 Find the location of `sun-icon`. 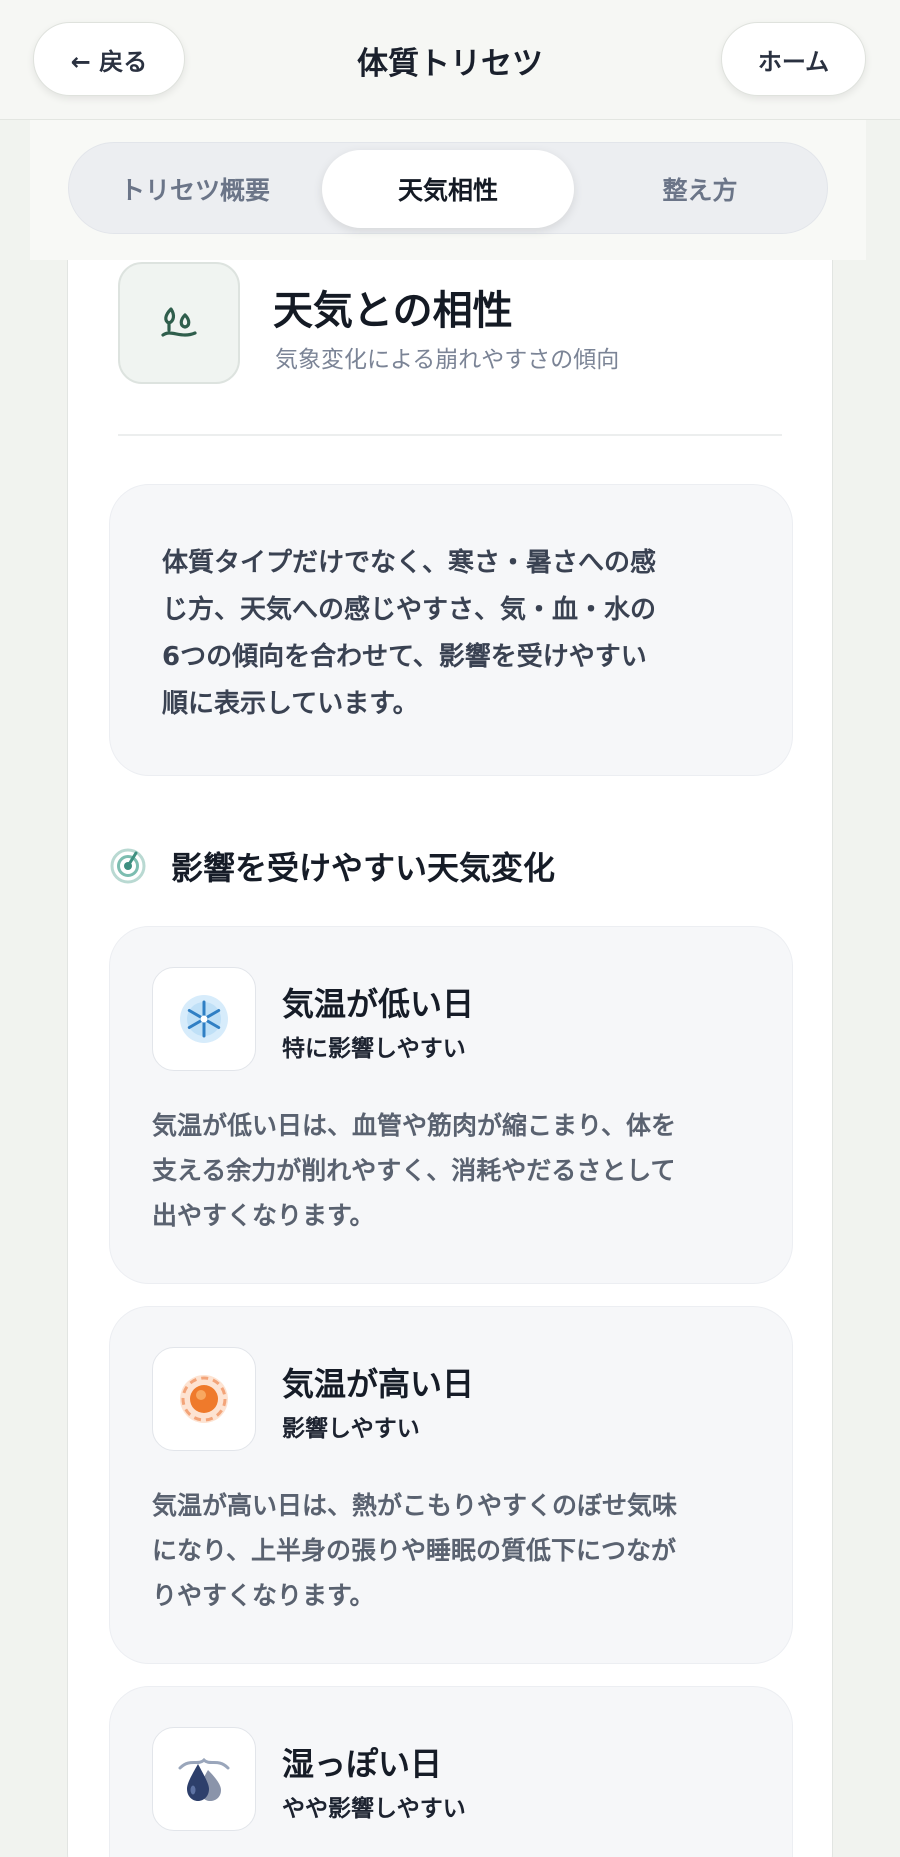

sun-icon is located at coordinates (204, 1399).